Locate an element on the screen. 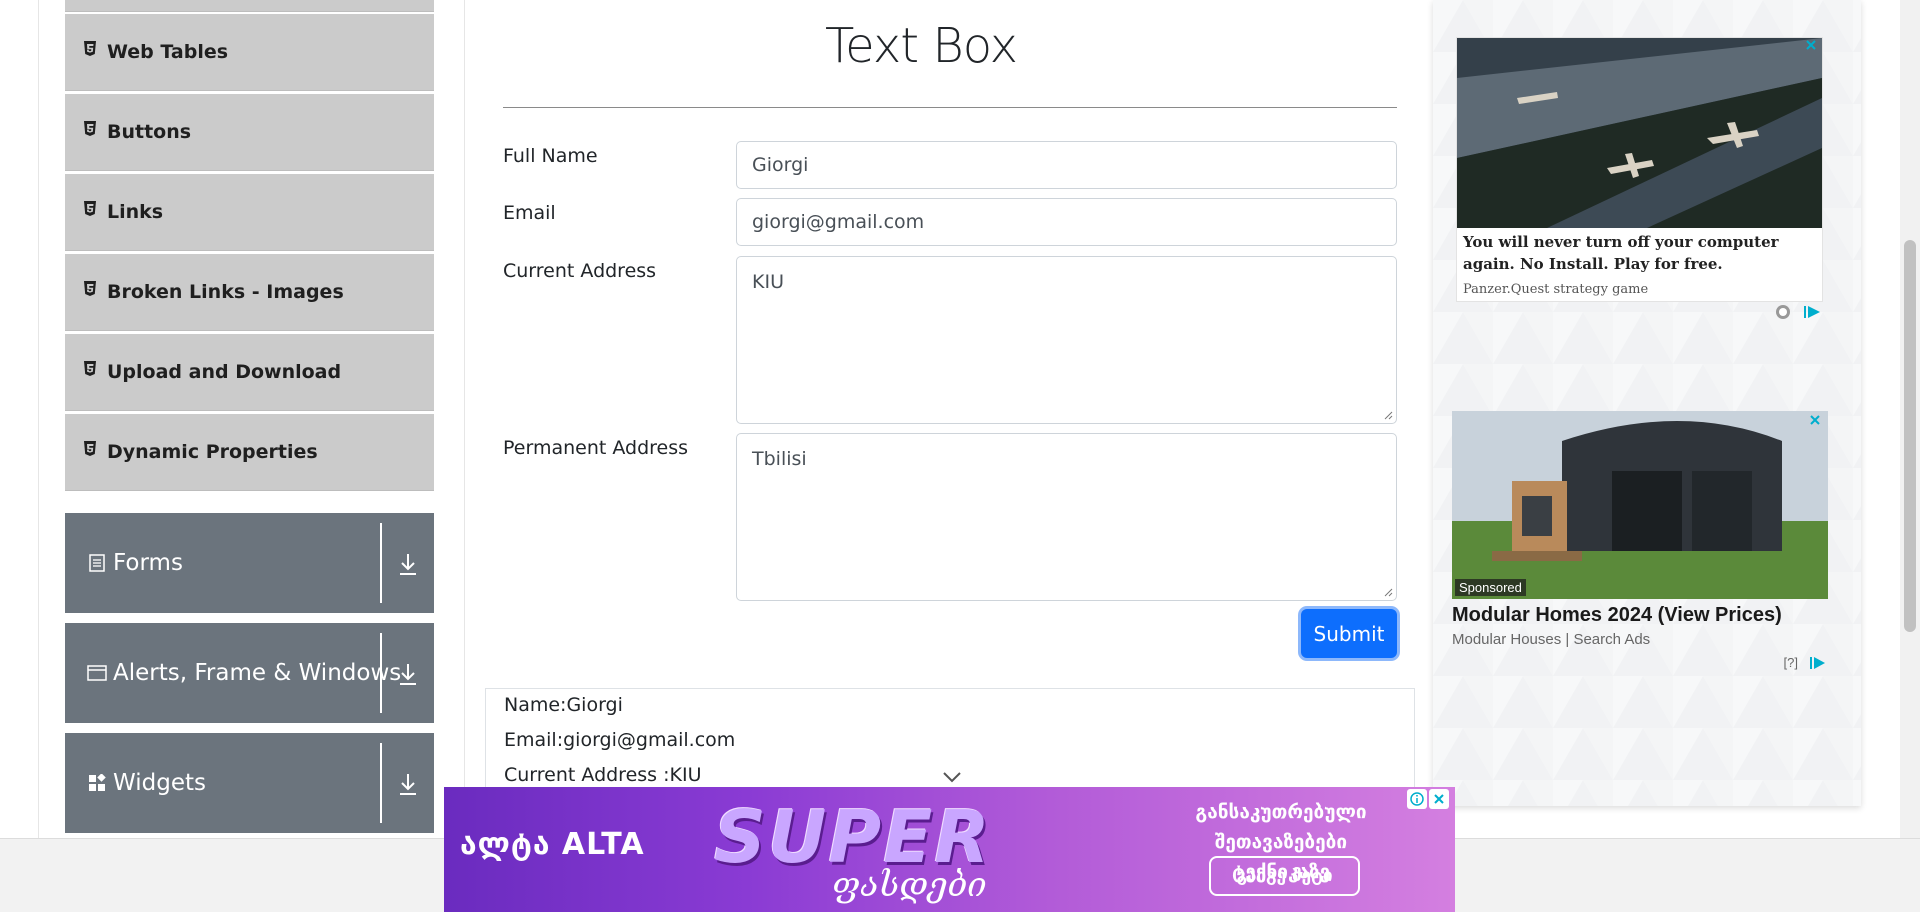 This screenshot has width=1920, height=912. sponsored-badge: Sponsored is located at coordinates (1490, 587).